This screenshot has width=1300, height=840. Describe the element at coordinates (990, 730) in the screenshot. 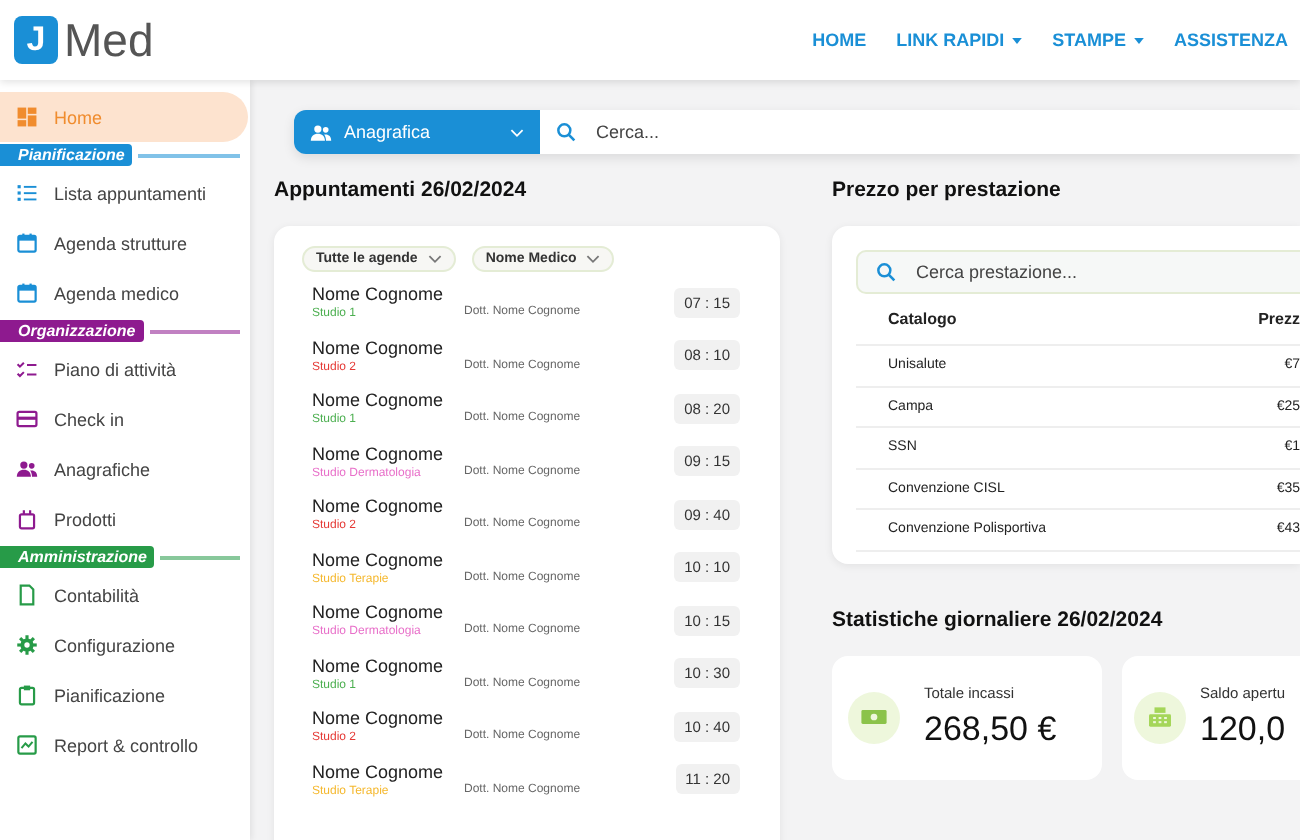

I see `stat-value: 268,50 €` at that location.